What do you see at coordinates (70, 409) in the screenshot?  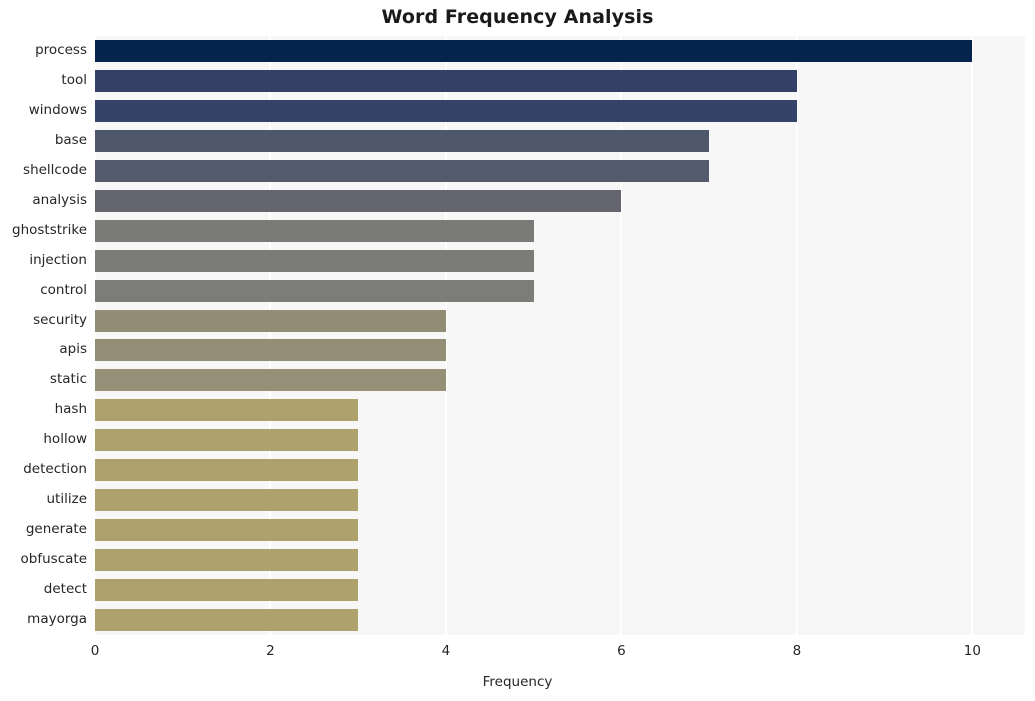 I see `y-tick-label-hash: hash` at bounding box center [70, 409].